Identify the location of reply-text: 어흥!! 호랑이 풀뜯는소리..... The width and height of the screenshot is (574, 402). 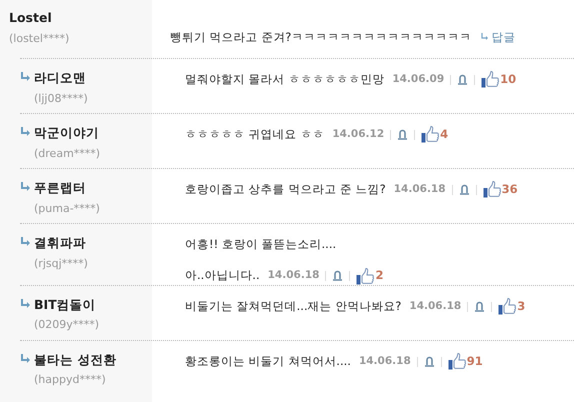
(260, 244).